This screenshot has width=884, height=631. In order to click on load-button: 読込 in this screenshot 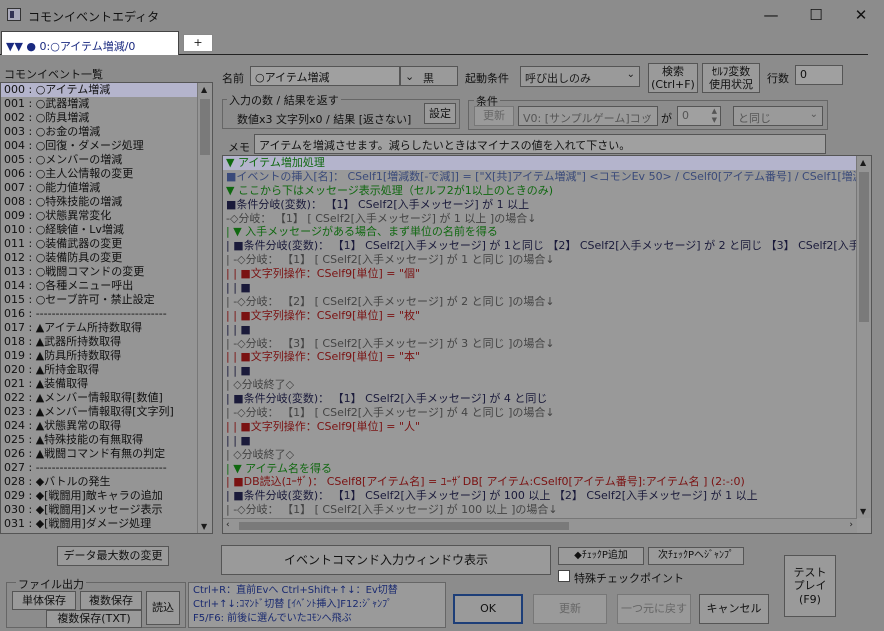, I will do `click(163, 608)`.